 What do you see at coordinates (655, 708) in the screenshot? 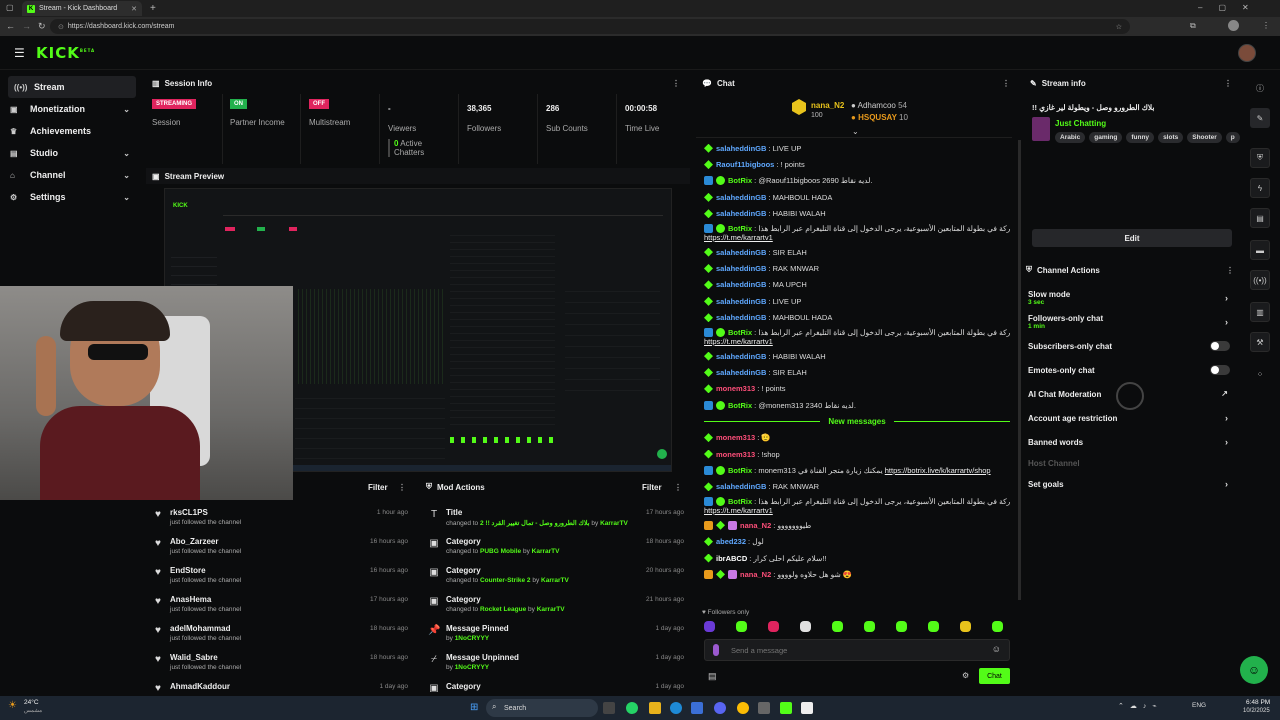
I see `file-explorer-icon` at bounding box center [655, 708].